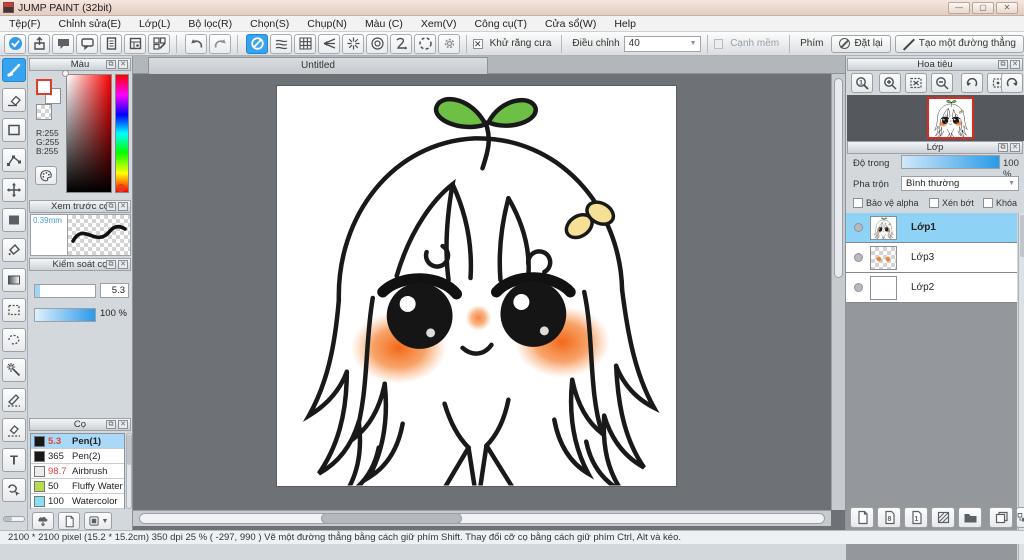  Describe the element at coordinates (305, 43) in the screenshot. I see `snap-grid-button` at that location.